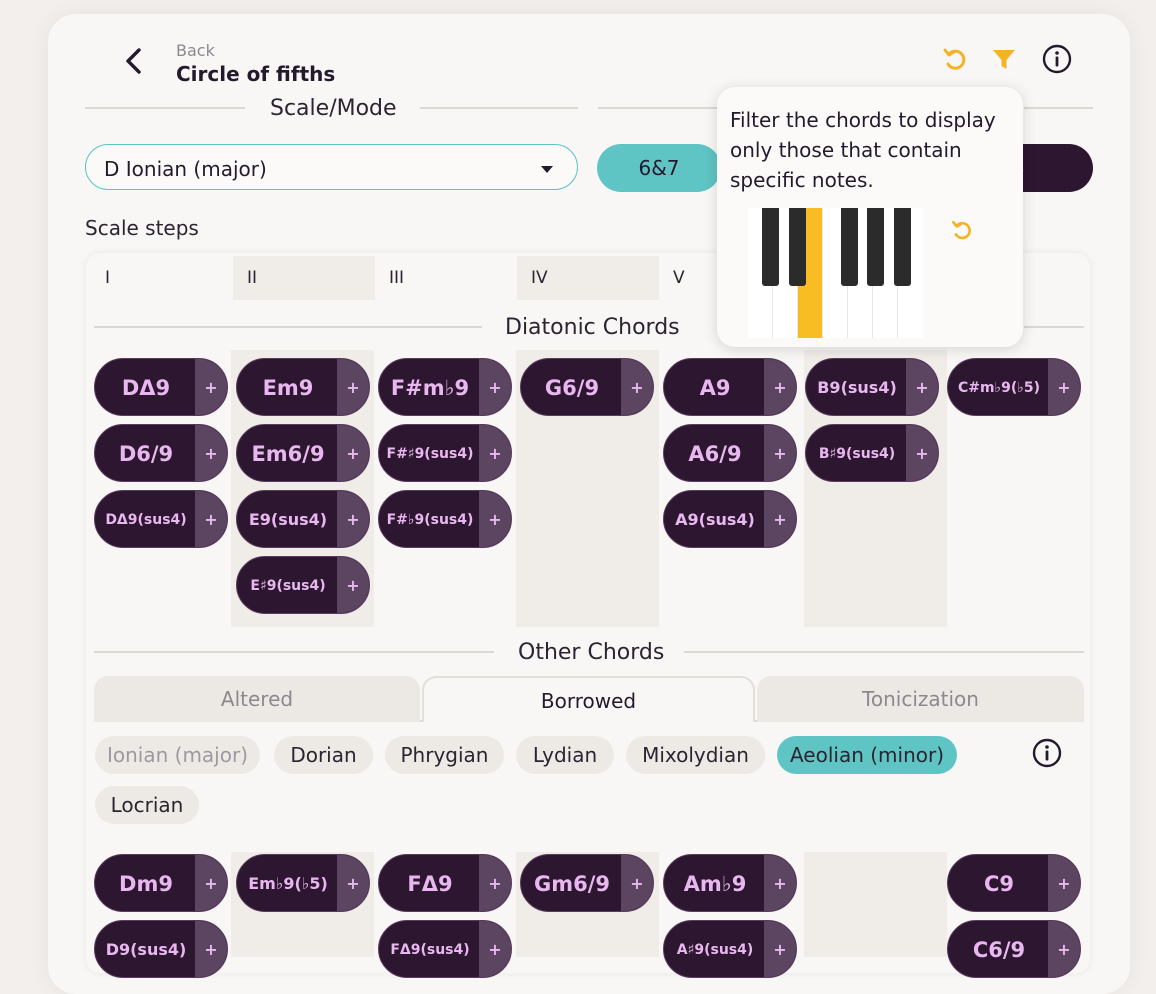 Image resolution: width=1156 pixels, height=994 pixels. What do you see at coordinates (430, 520) in the screenshot?
I see `chord-label: F#♭9(sus4)` at bounding box center [430, 520].